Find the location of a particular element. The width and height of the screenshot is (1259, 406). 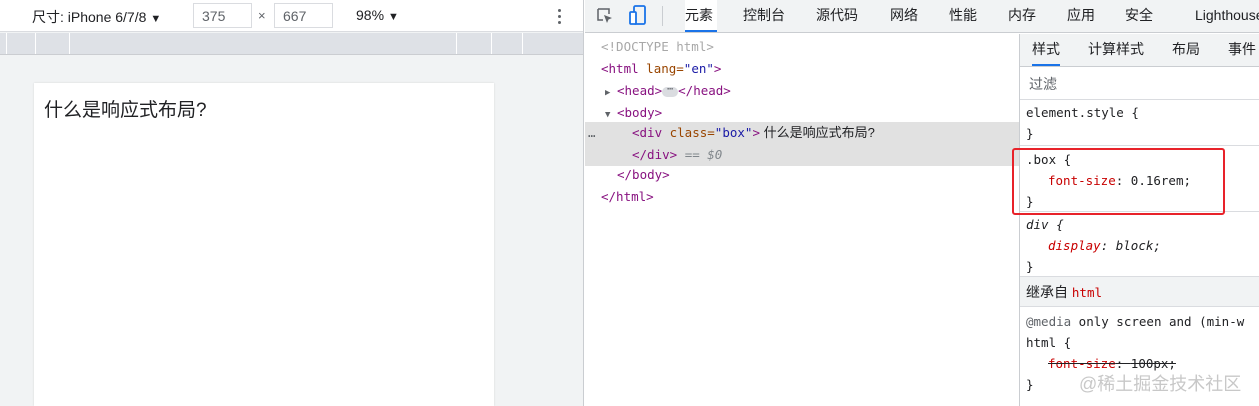

zoom-label: 98% is located at coordinates (370, 15).